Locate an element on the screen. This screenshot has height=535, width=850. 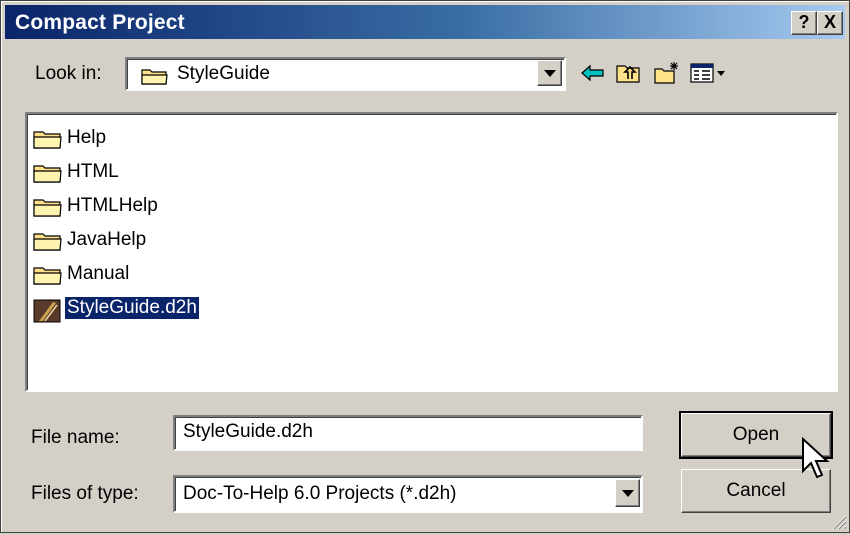
look-in-combobox: StyleGuide is located at coordinates (345, 74).